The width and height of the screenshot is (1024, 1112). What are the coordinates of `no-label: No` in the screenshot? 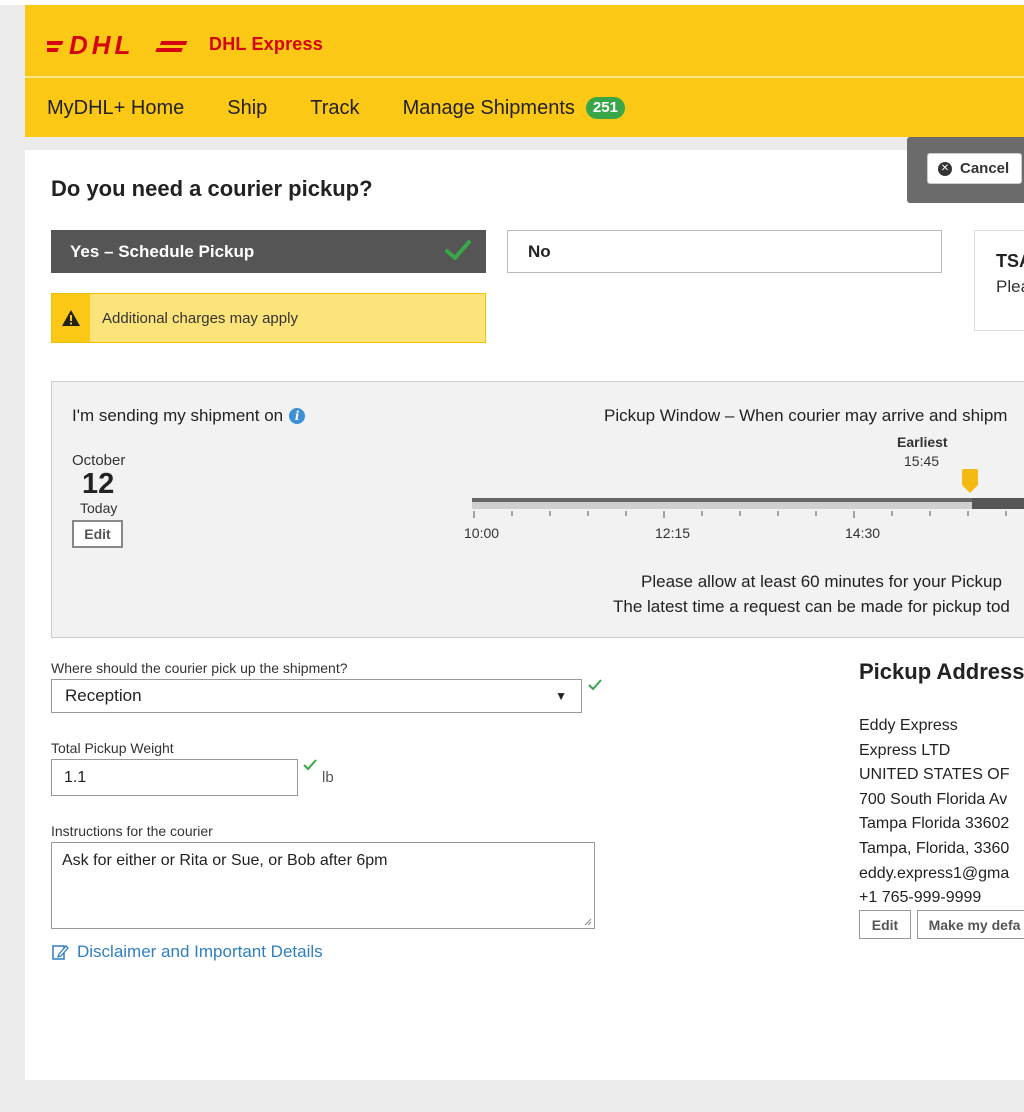 It's located at (539, 251).